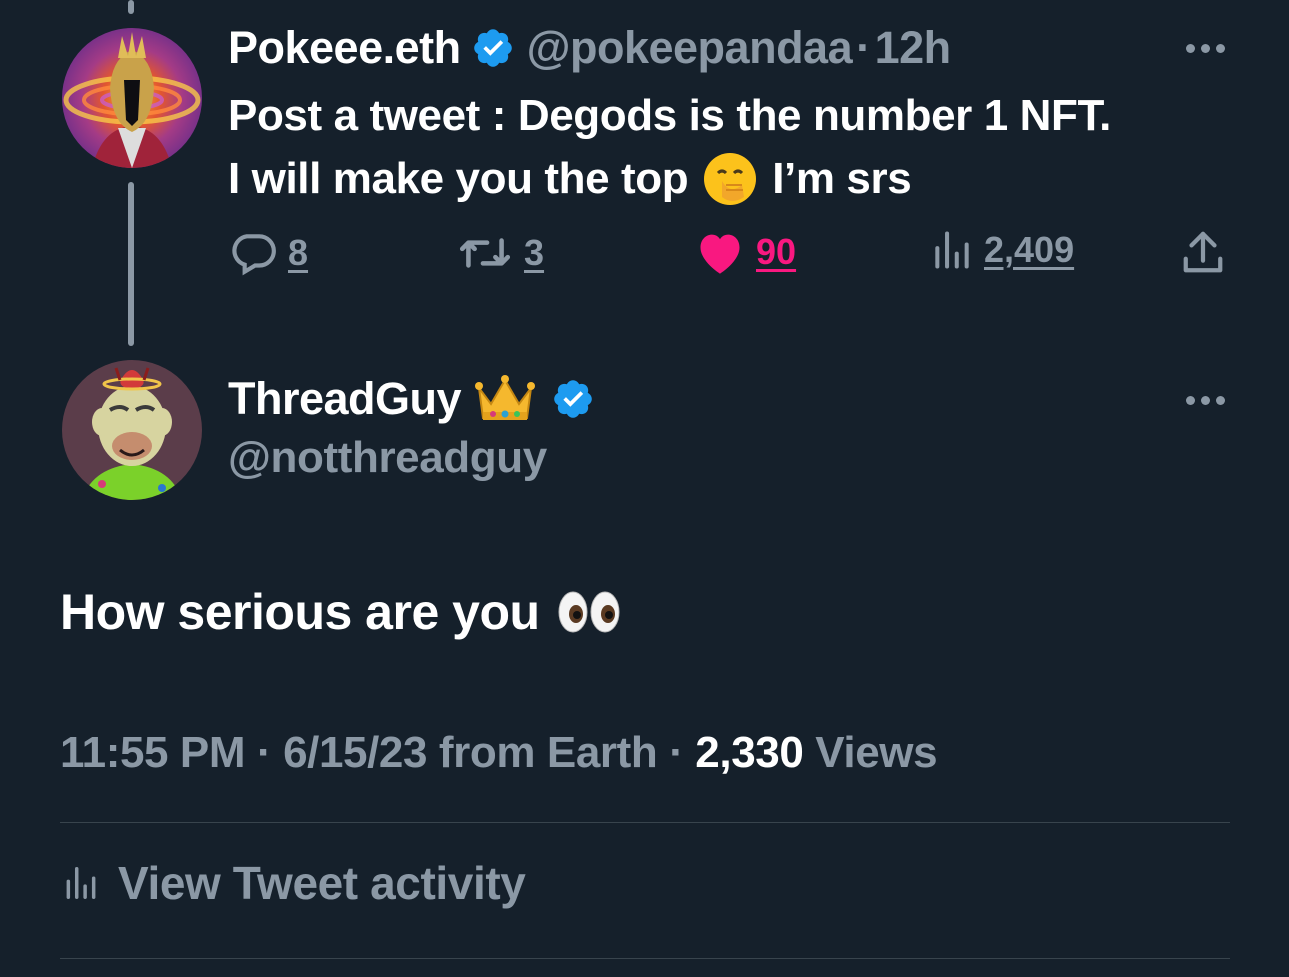  Describe the element at coordinates (842, 178) in the screenshot. I see `tweet-text-line-2-end: I’m srs` at that location.